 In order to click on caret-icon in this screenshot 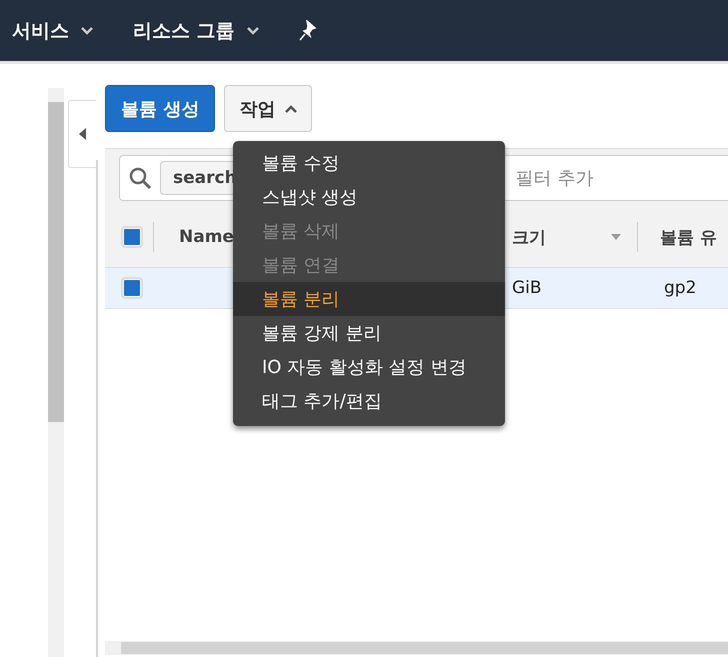, I will do `click(291, 108)`.